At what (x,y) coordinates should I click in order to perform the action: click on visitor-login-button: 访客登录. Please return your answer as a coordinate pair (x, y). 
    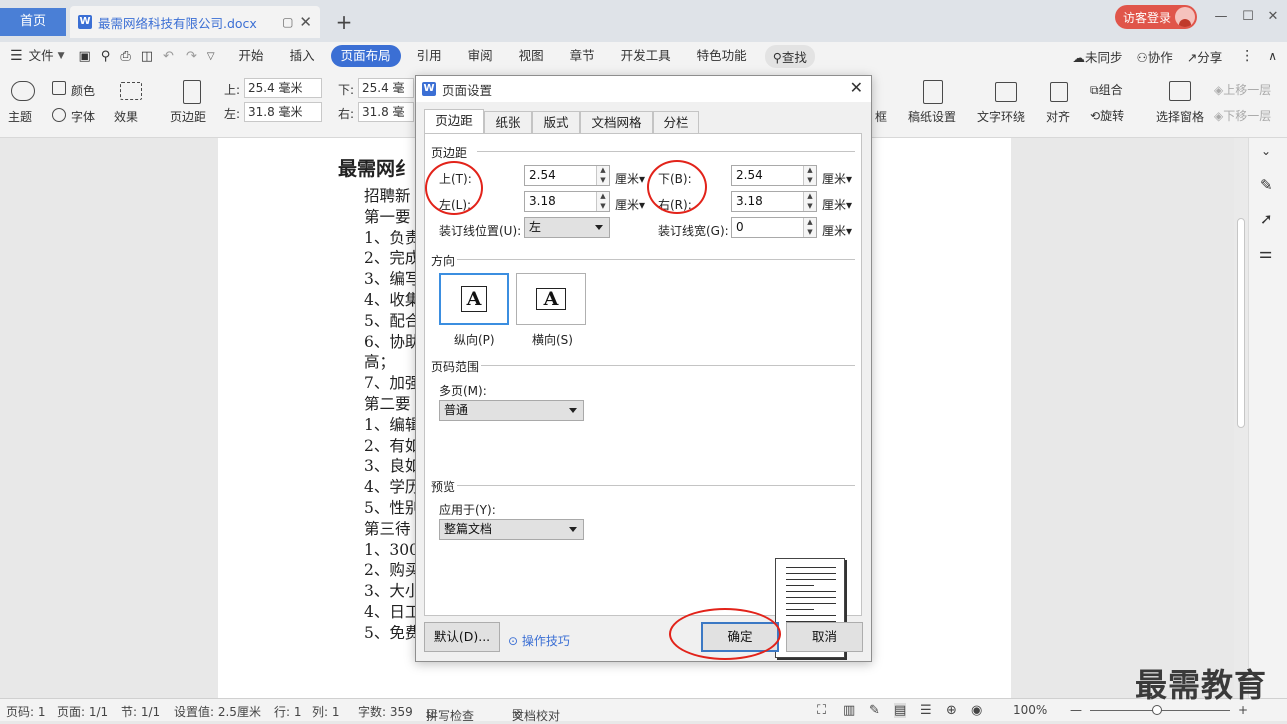
    Looking at the image, I should click on (1156, 17).